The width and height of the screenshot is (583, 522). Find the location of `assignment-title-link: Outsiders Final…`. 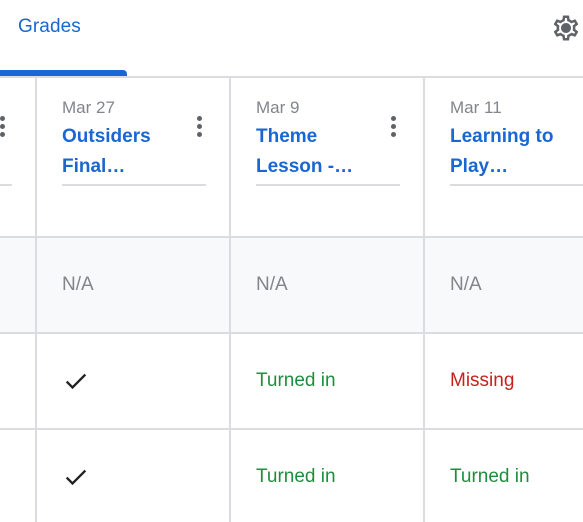

assignment-title-link: Outsiders Final… is located at coordinates (127, 152).